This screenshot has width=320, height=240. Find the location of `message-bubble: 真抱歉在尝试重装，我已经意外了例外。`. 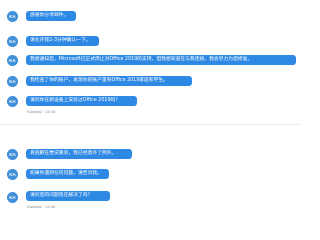

message-bubble: 真抱歉在尝试重装，我已经意外了例外。 is located at coordinates (79, 154).